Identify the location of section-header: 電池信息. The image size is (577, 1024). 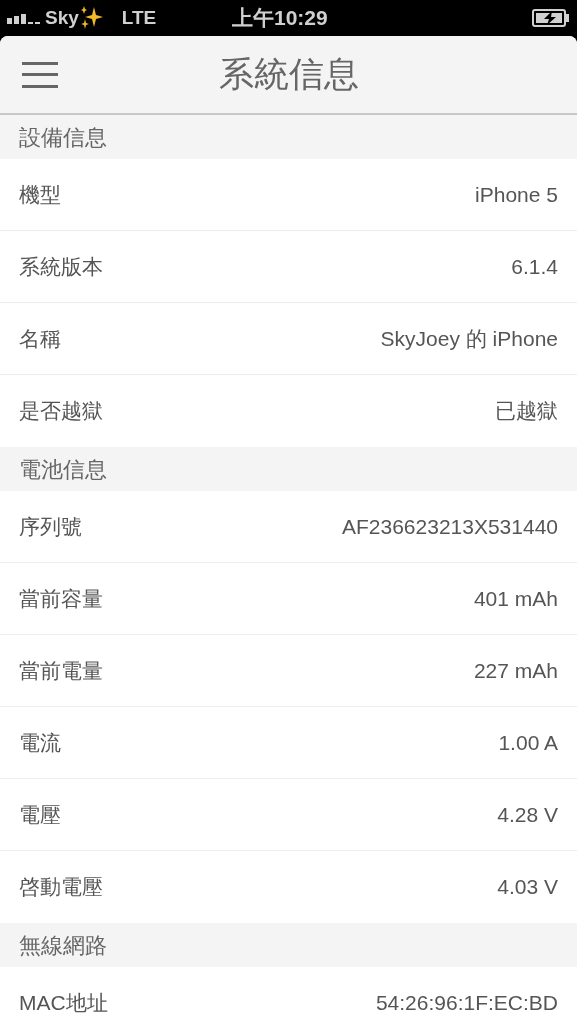
(288, 469).